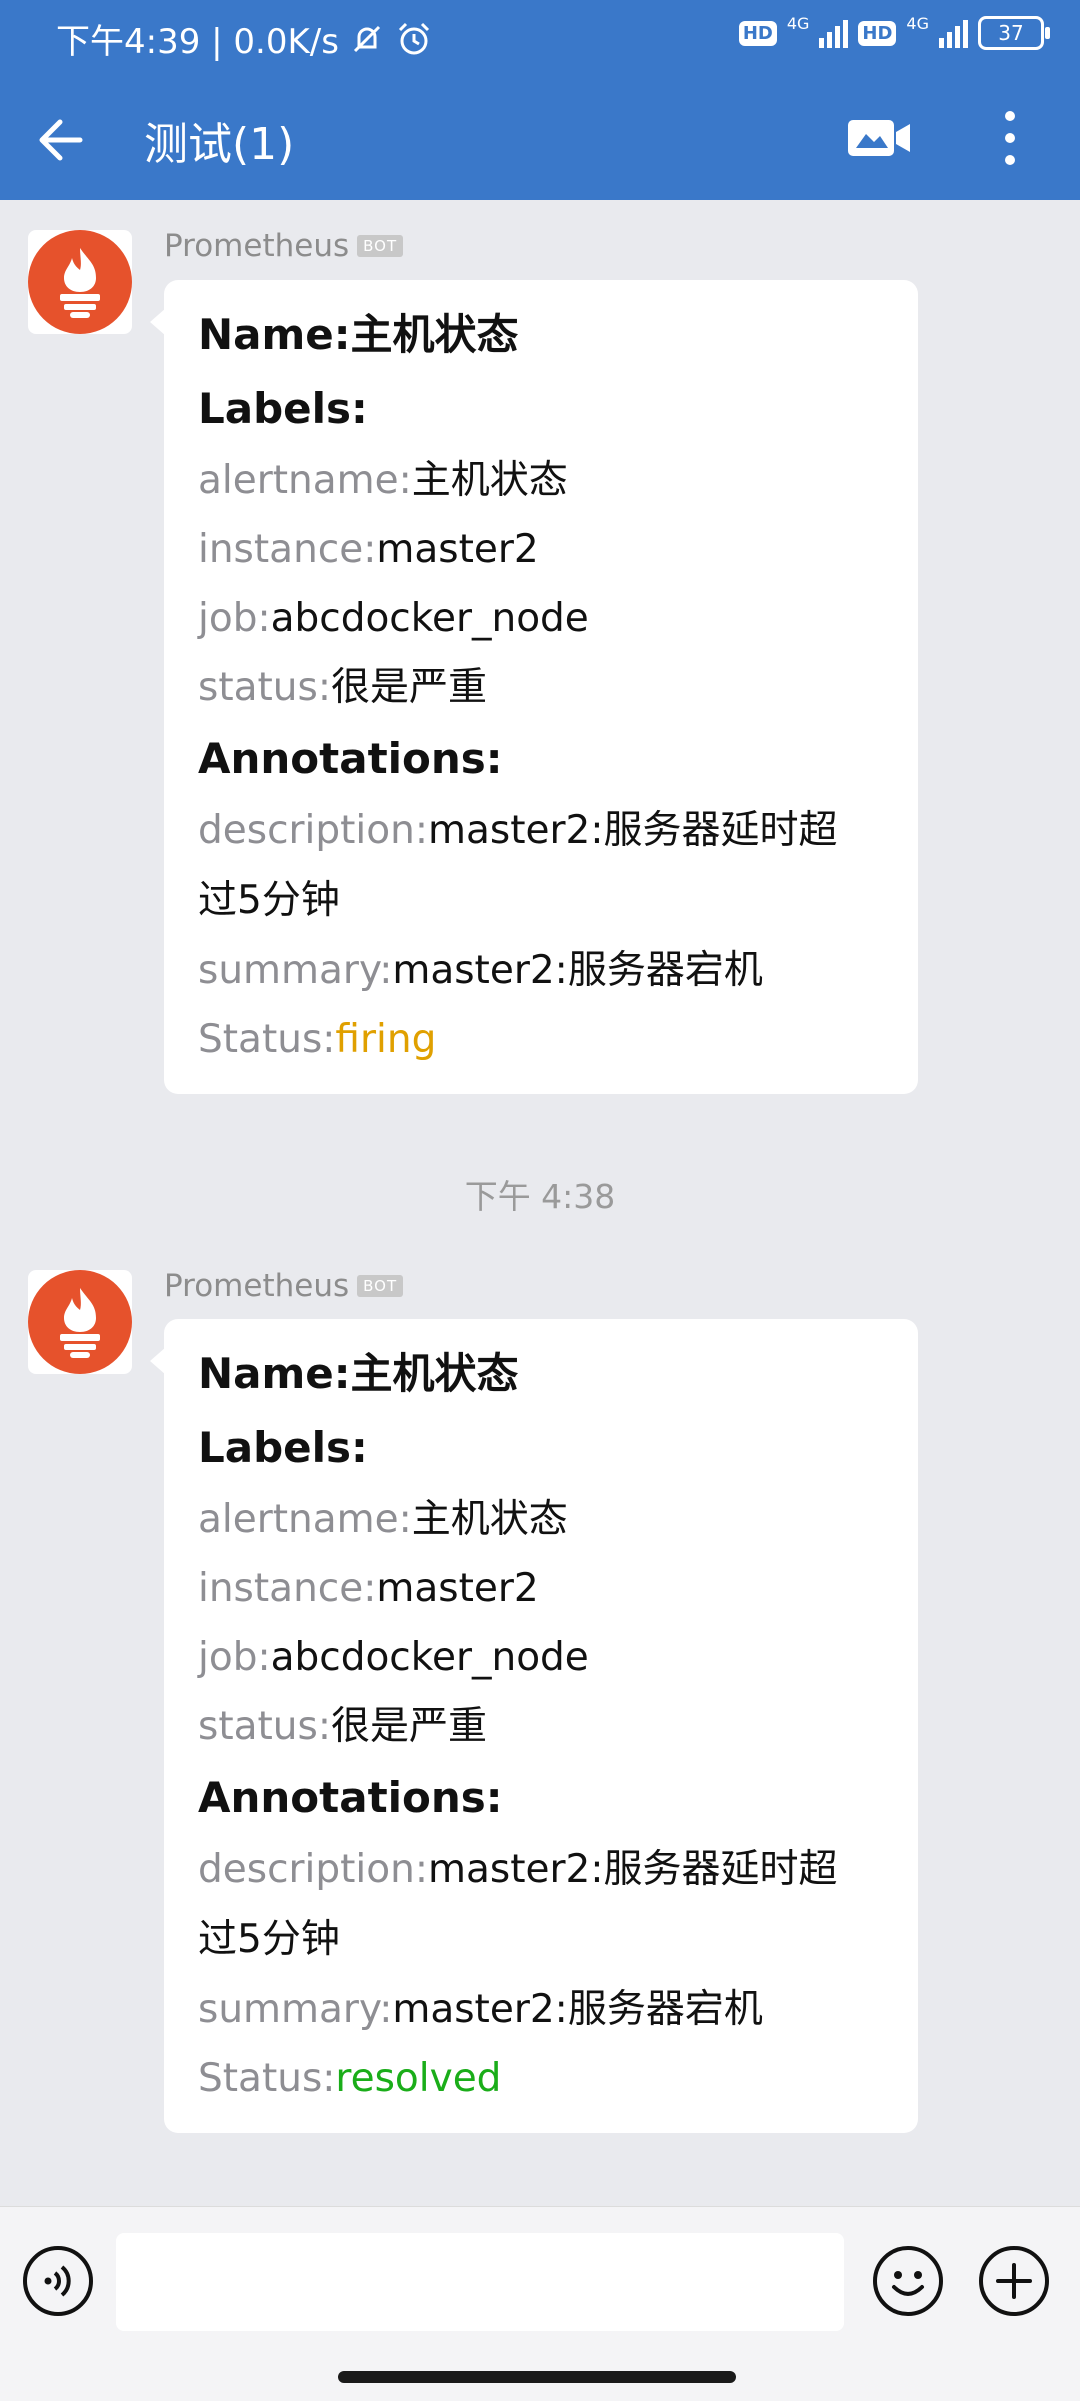 The image size is (1080, 2401). I want to click on status-left: 下午4:39 | 0.0K/s, so click(244, 38).